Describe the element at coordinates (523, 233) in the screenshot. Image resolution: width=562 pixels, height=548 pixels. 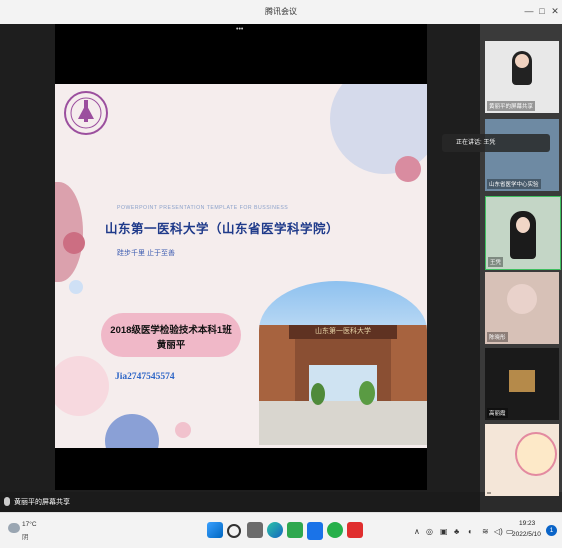
I see `participant-tile-active: 王凭` at that location.